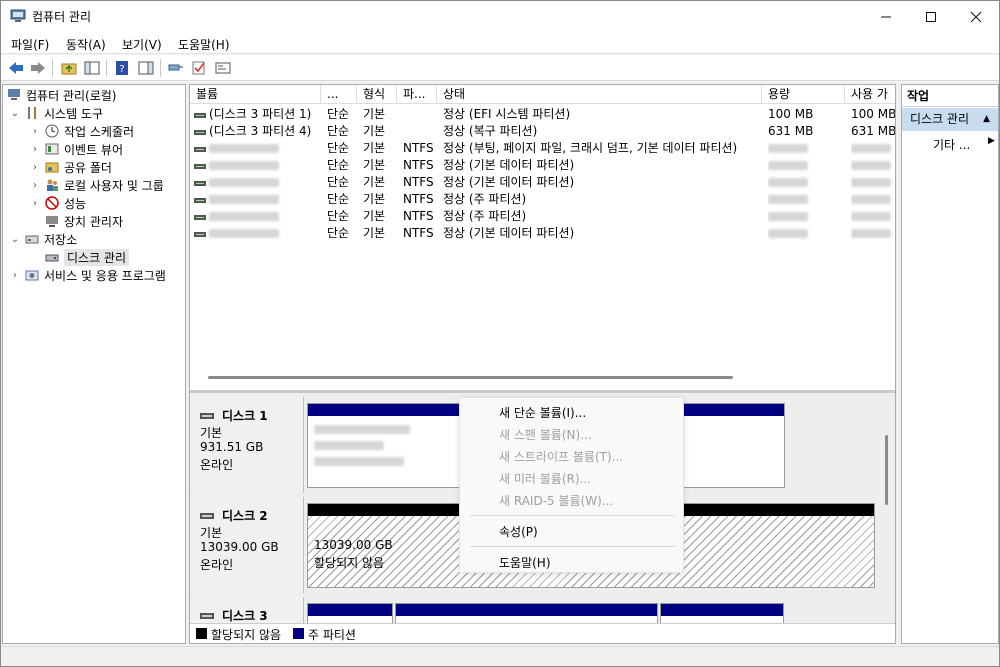 This screenshot has width=1000, height=667. Describe the element at coordinates (106, 68) in the screenshot. I see `toolbar-separator` at that location.